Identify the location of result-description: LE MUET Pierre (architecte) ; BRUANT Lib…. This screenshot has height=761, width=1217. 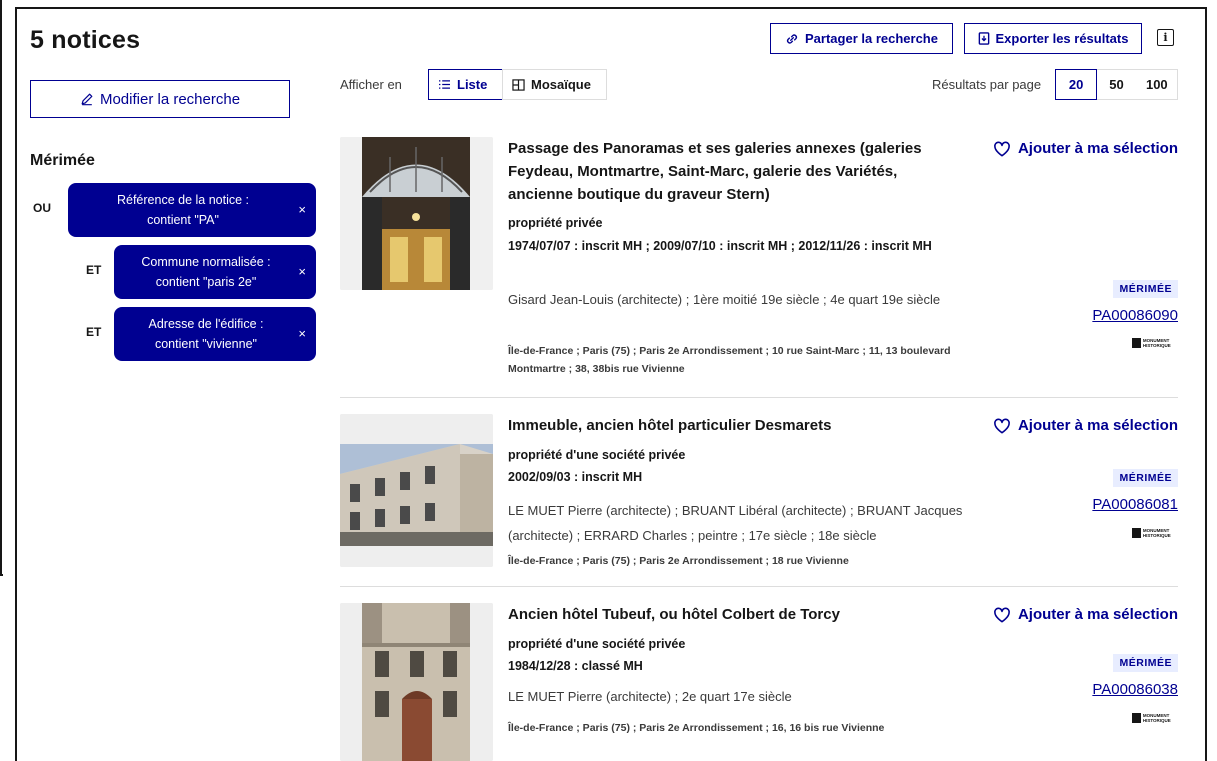
(735, 523).